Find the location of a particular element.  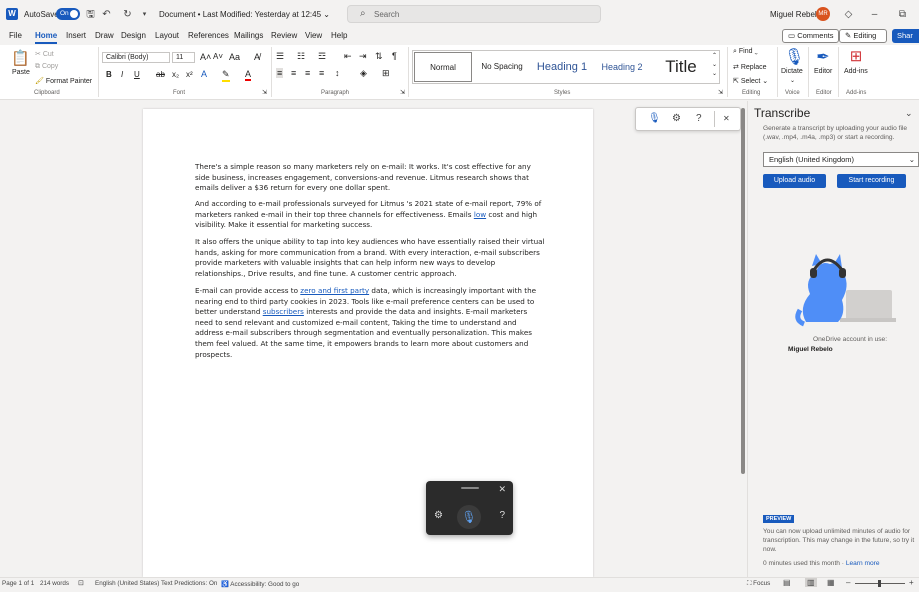

tab-layout: Layout is located at coordinates (167, 35).